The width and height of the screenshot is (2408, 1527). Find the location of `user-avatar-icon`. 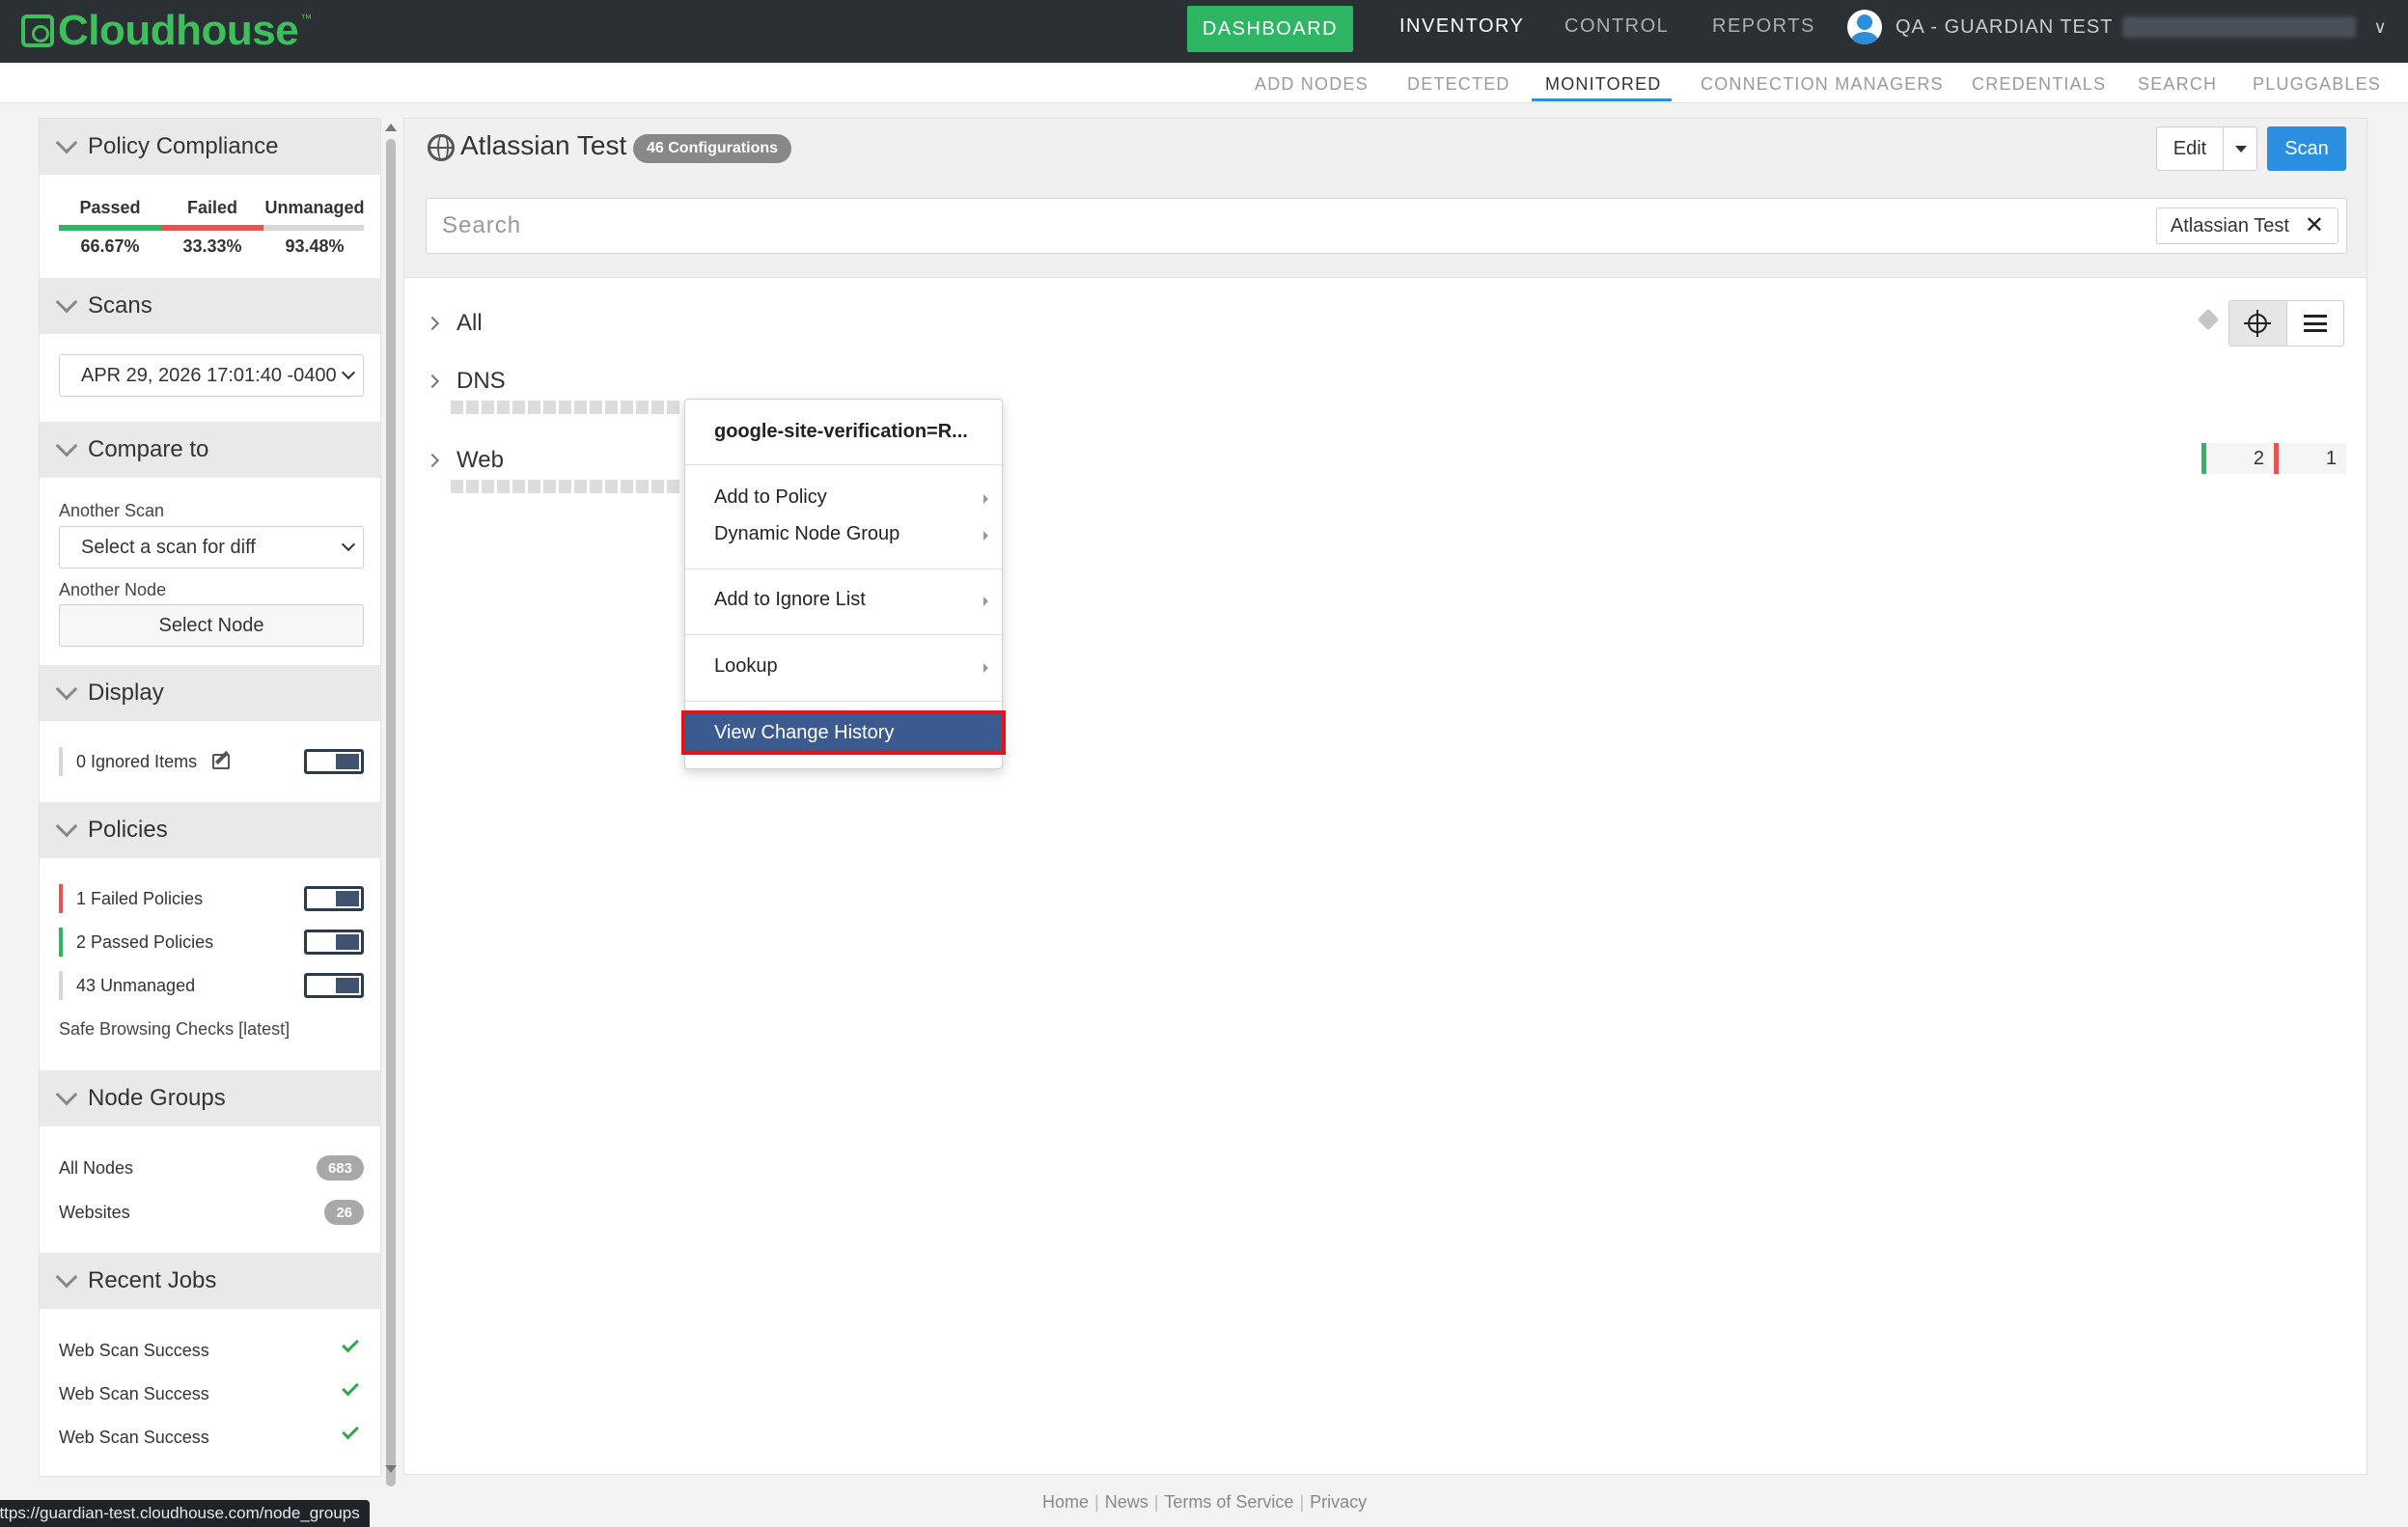

user-avatar-icon is located at coordinates (1864, 27).